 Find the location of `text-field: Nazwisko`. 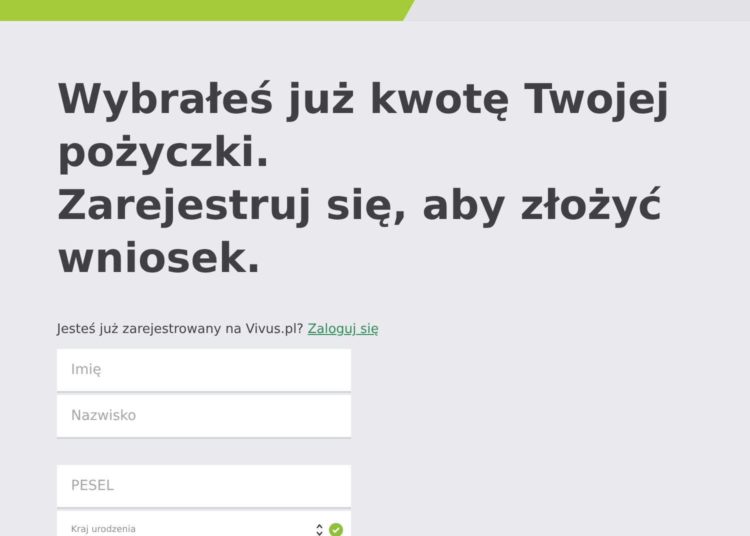

text-field: Nazwisko is located at coordinates (204, 417).